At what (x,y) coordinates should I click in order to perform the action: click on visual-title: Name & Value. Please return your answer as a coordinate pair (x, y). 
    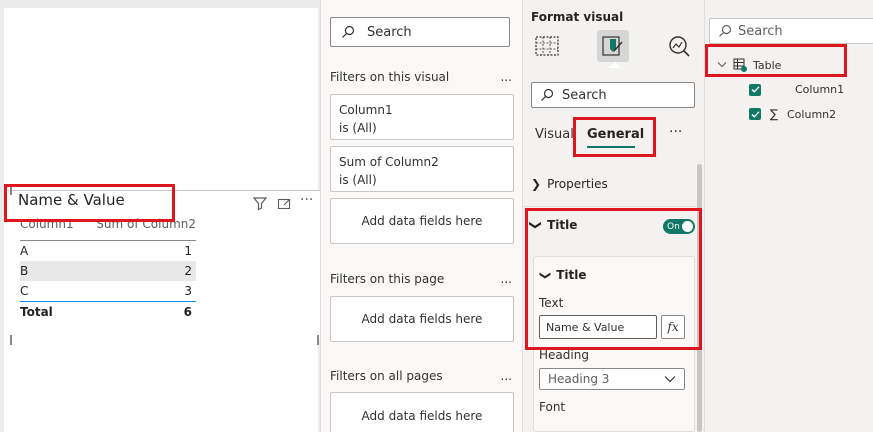
    Looking at the image, I should click on (71, 200).